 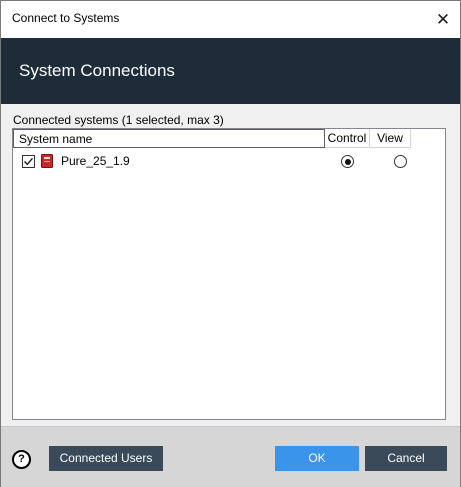 I want to click on connected-systems-label: Connected systems (1 selected, max 3), so click(x=118, y=120).